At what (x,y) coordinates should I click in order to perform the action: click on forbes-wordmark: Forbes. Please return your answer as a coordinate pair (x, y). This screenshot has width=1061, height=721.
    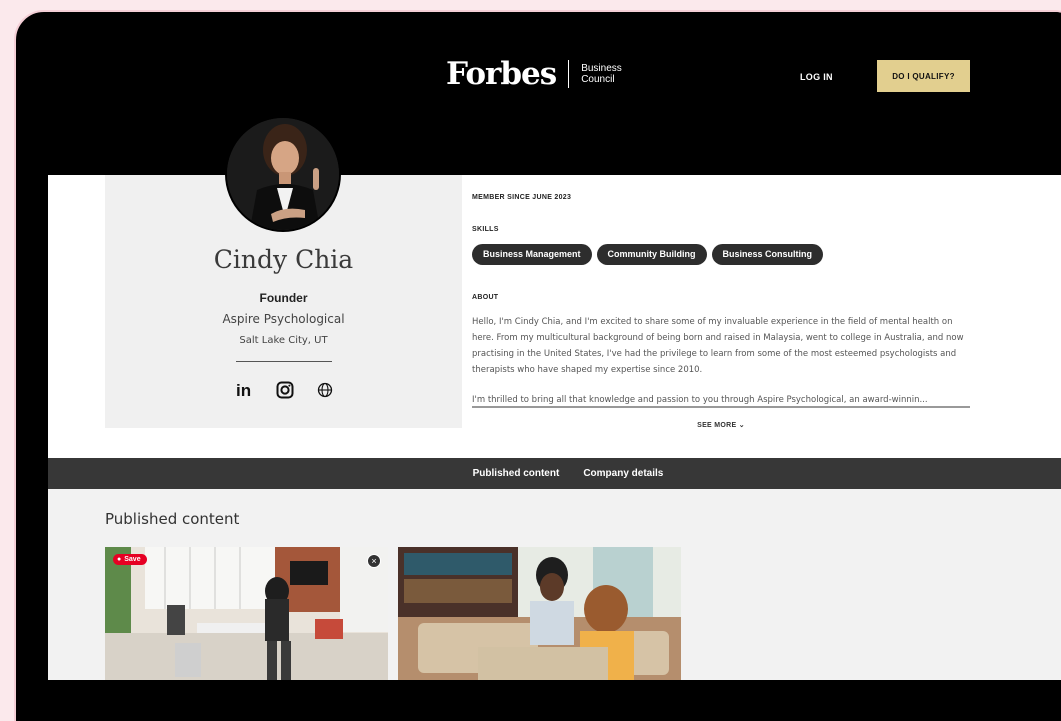
    Looking at the image, I should click on (501, 74).